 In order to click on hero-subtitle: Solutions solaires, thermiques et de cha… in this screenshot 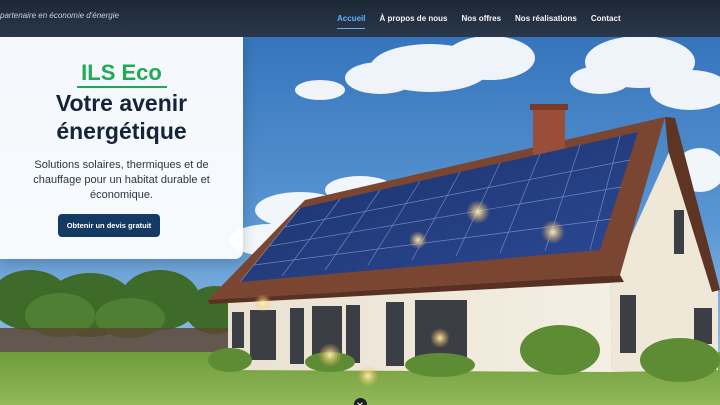, I will do `click(121, 180)`.